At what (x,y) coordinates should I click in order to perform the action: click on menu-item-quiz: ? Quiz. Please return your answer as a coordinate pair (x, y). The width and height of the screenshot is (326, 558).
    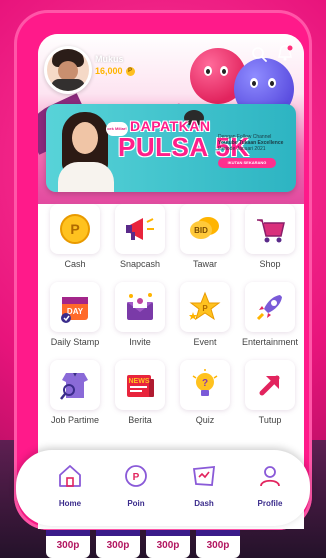
    Looking at the image, I should click on (204, 395).